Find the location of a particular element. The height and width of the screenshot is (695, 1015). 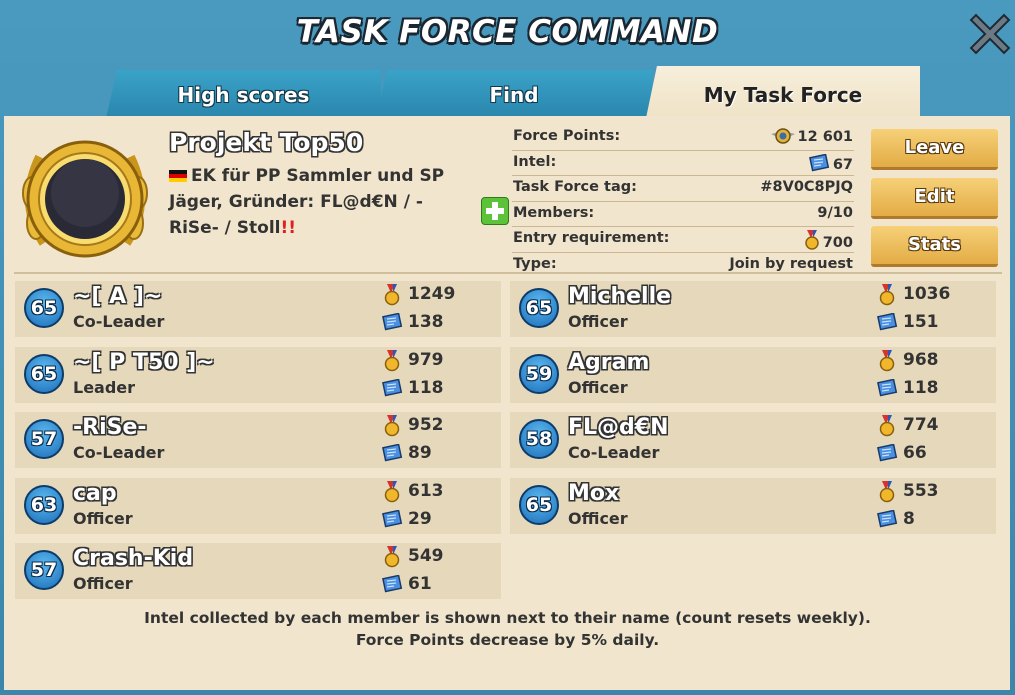

member-medals: 613 is located at coordinates (414, 491).